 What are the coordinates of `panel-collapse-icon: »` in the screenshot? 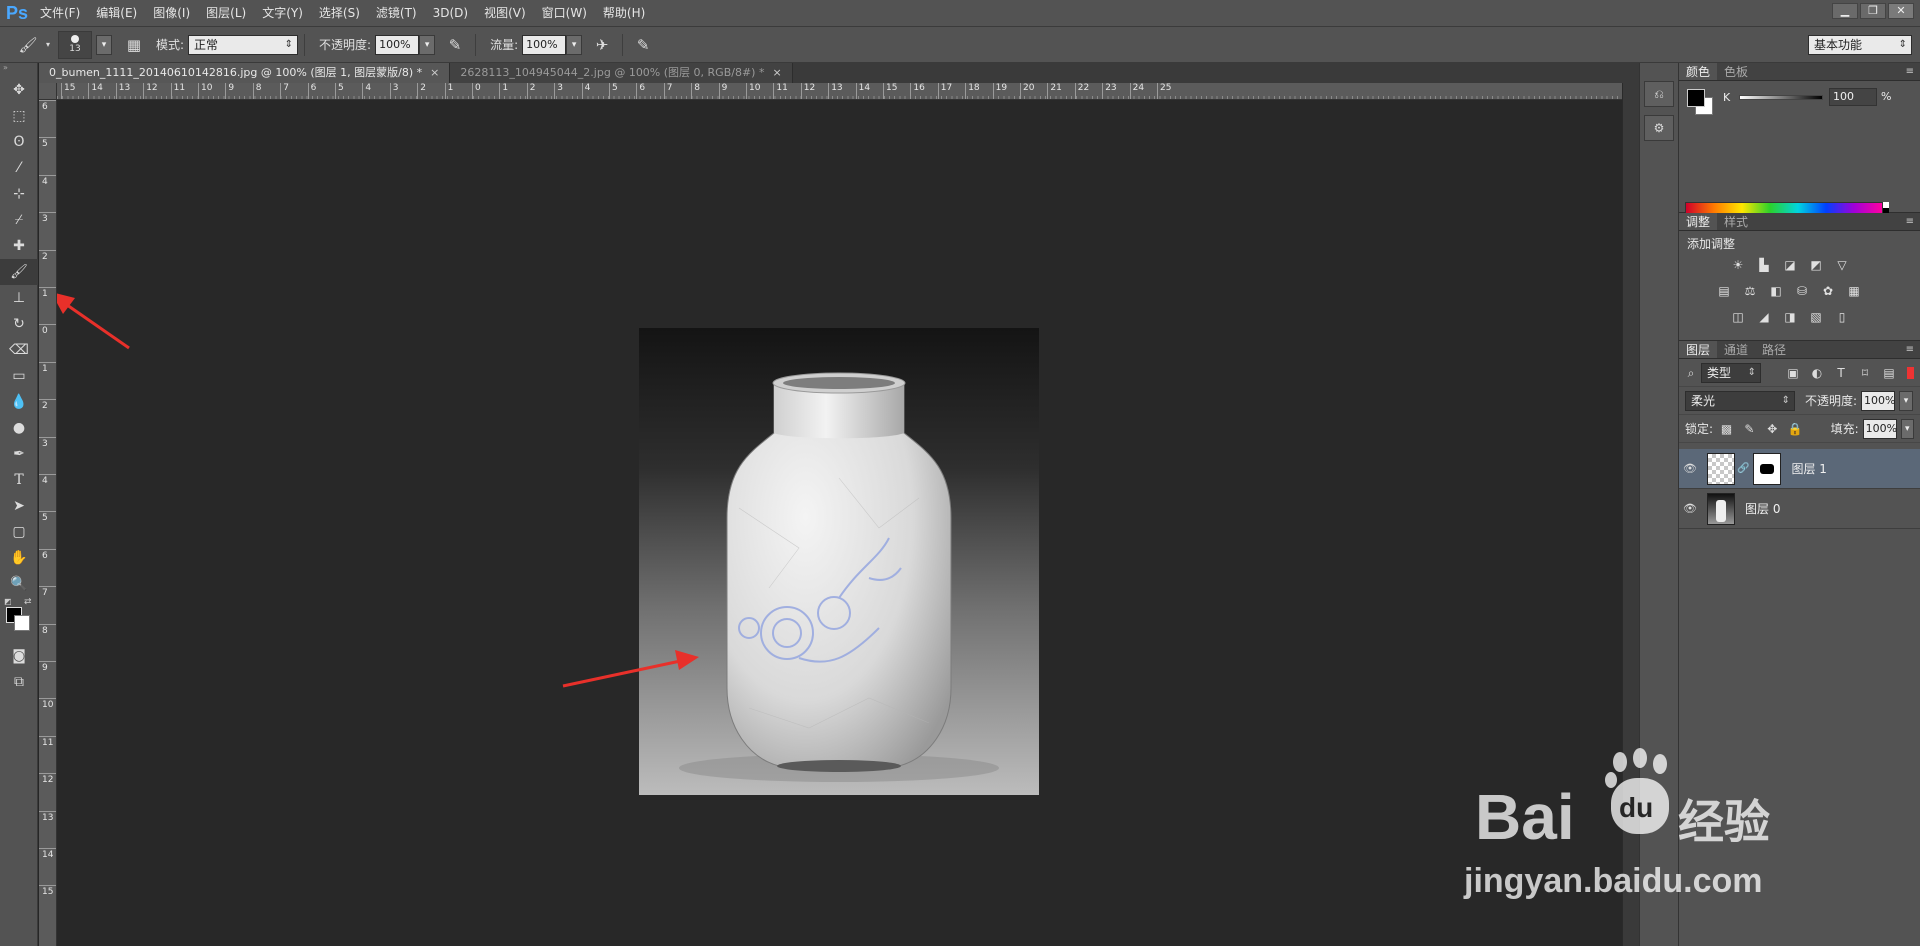 It's located at (18, 70).